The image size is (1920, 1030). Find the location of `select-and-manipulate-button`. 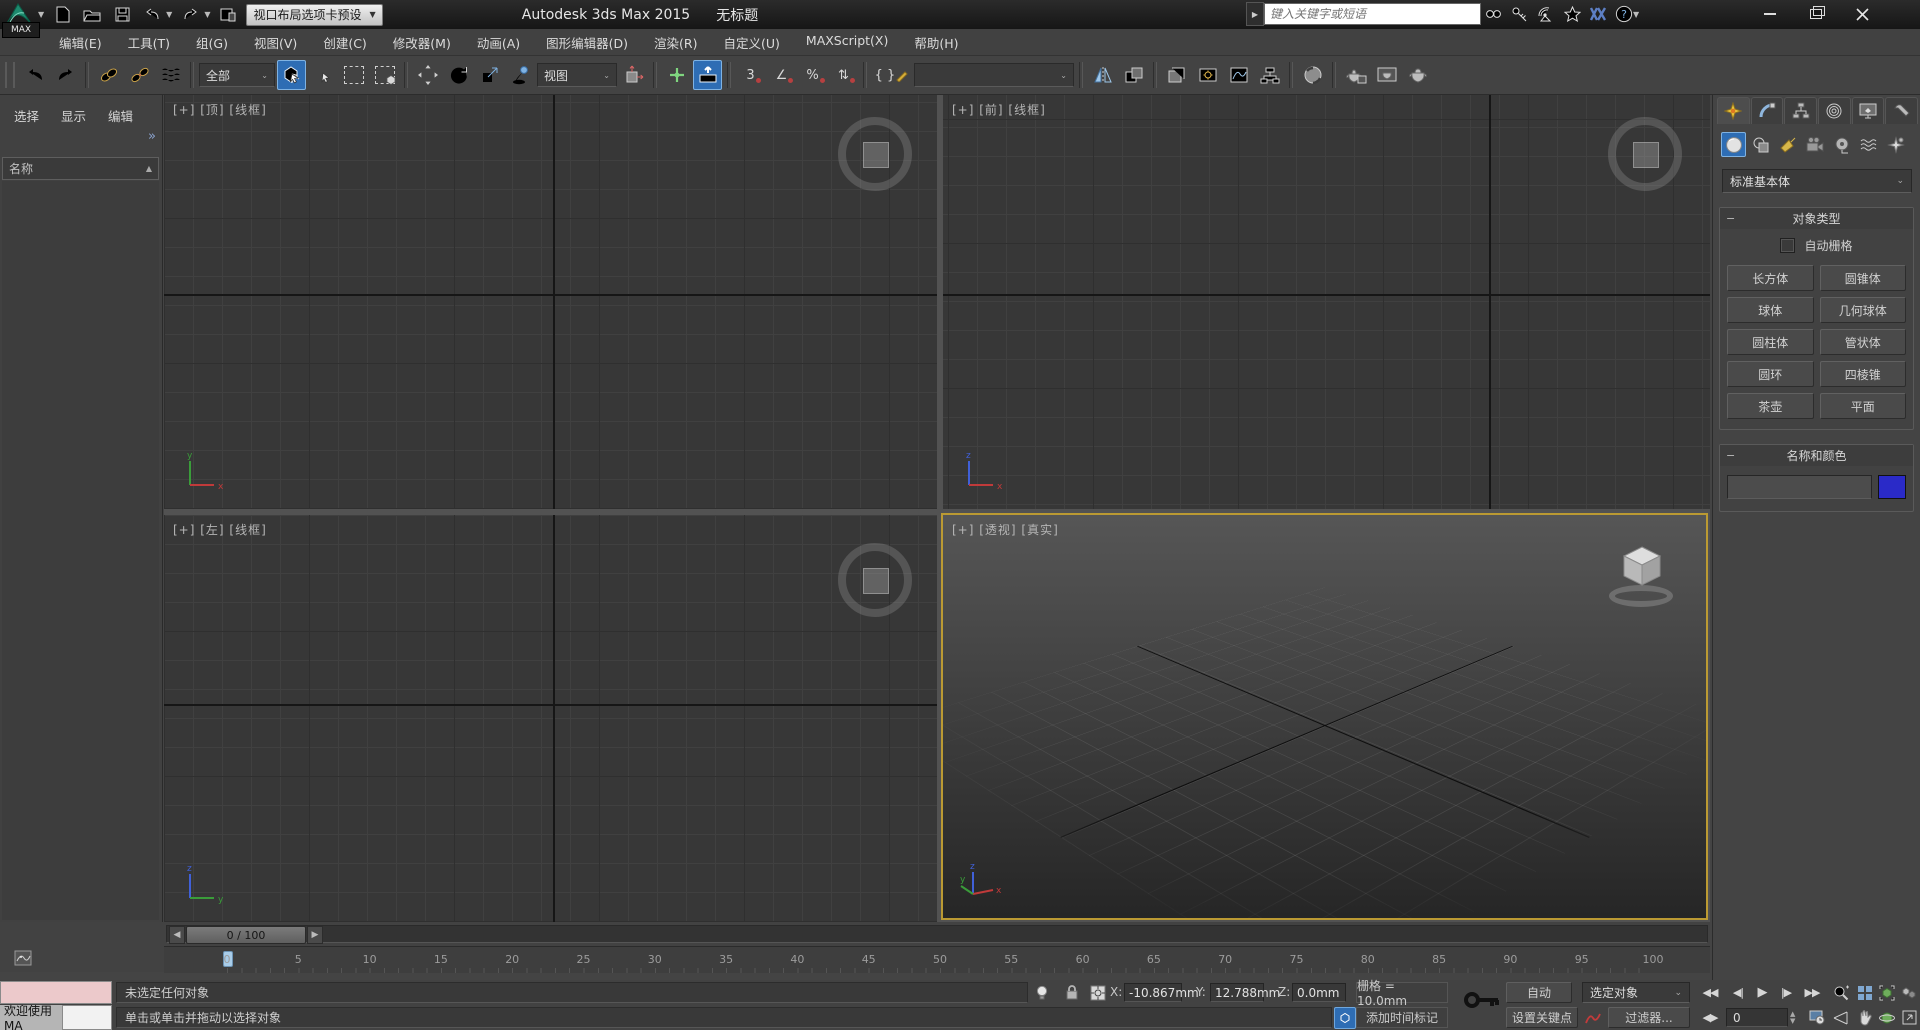

select-and-manipulate-button is located at coordinates (676, 75).